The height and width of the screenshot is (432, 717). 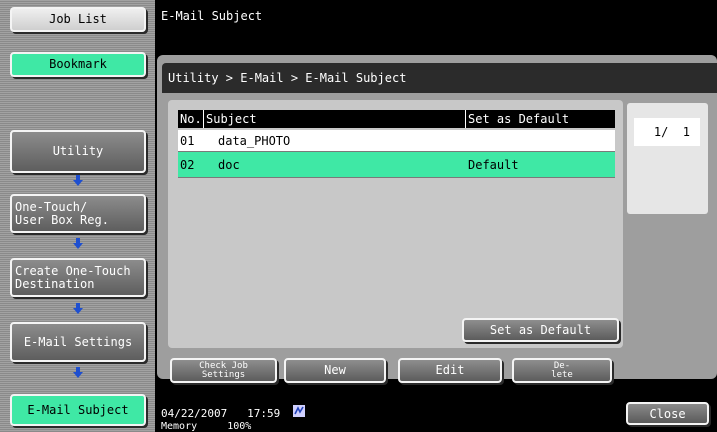 I want to click on edit-button: Edit, so click(x=450, y=370).